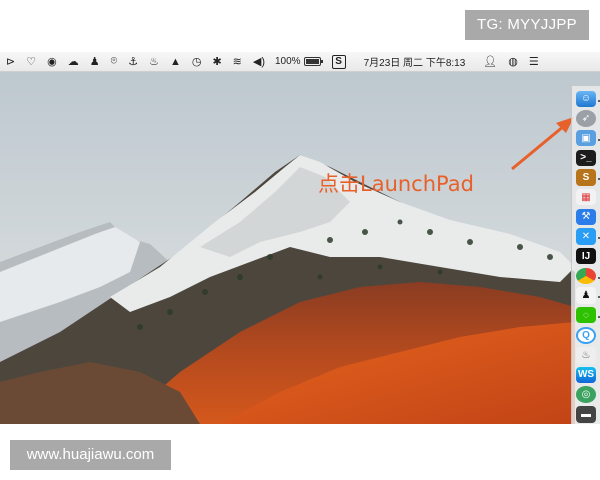 This screenshot has height=480, width=600. Describe the element at coordinates (396, 184) in the screenshot. I see `launchpad-annotation: 点击LaunchPad` at that location.